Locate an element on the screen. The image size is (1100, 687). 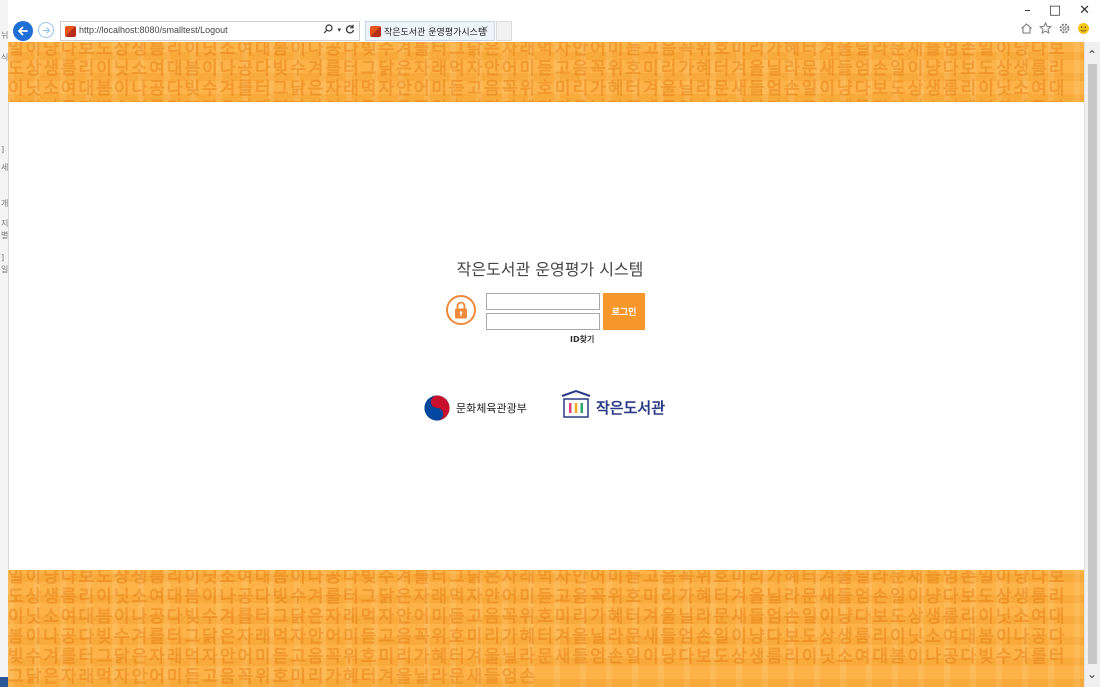
scrollbar-thumb is located at coordinates (1092, 364).